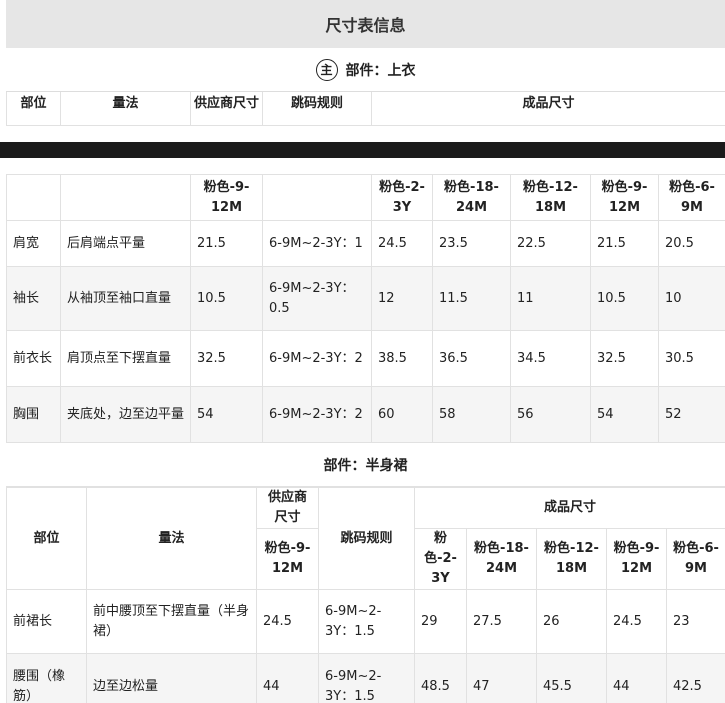  Describe the element at coordinates (471, 414) in the screenshot. I see `size-value: 58` at that location.